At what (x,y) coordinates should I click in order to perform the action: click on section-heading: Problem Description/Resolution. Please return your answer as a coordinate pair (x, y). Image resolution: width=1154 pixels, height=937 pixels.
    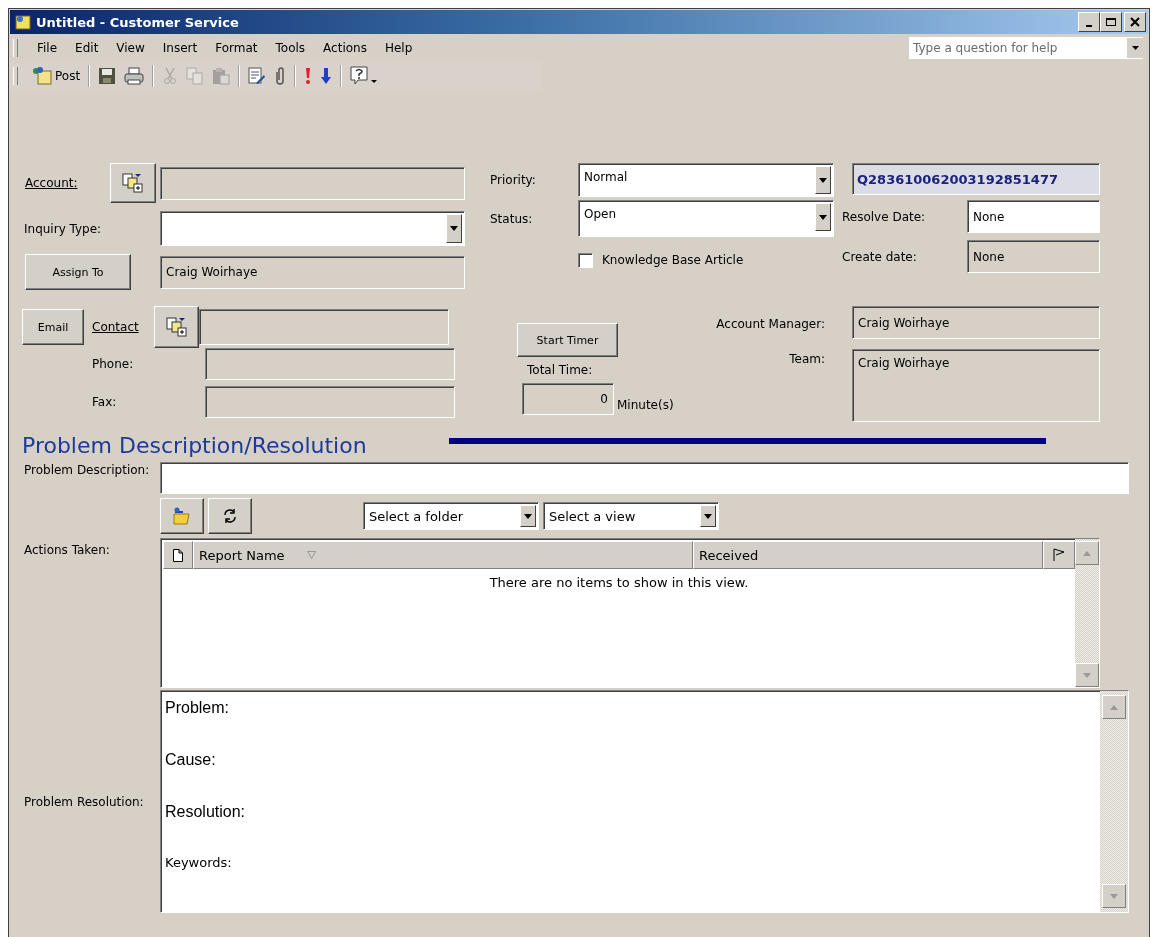
    Looking at the image, I should click on (194, 445).